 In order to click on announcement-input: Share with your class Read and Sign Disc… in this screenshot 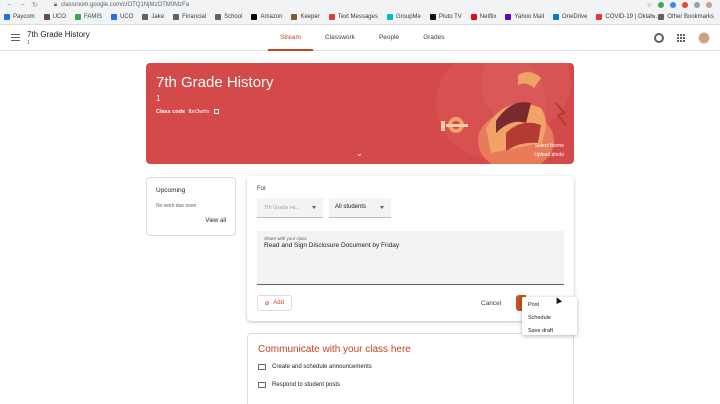, I will do `click(410, 258)`.